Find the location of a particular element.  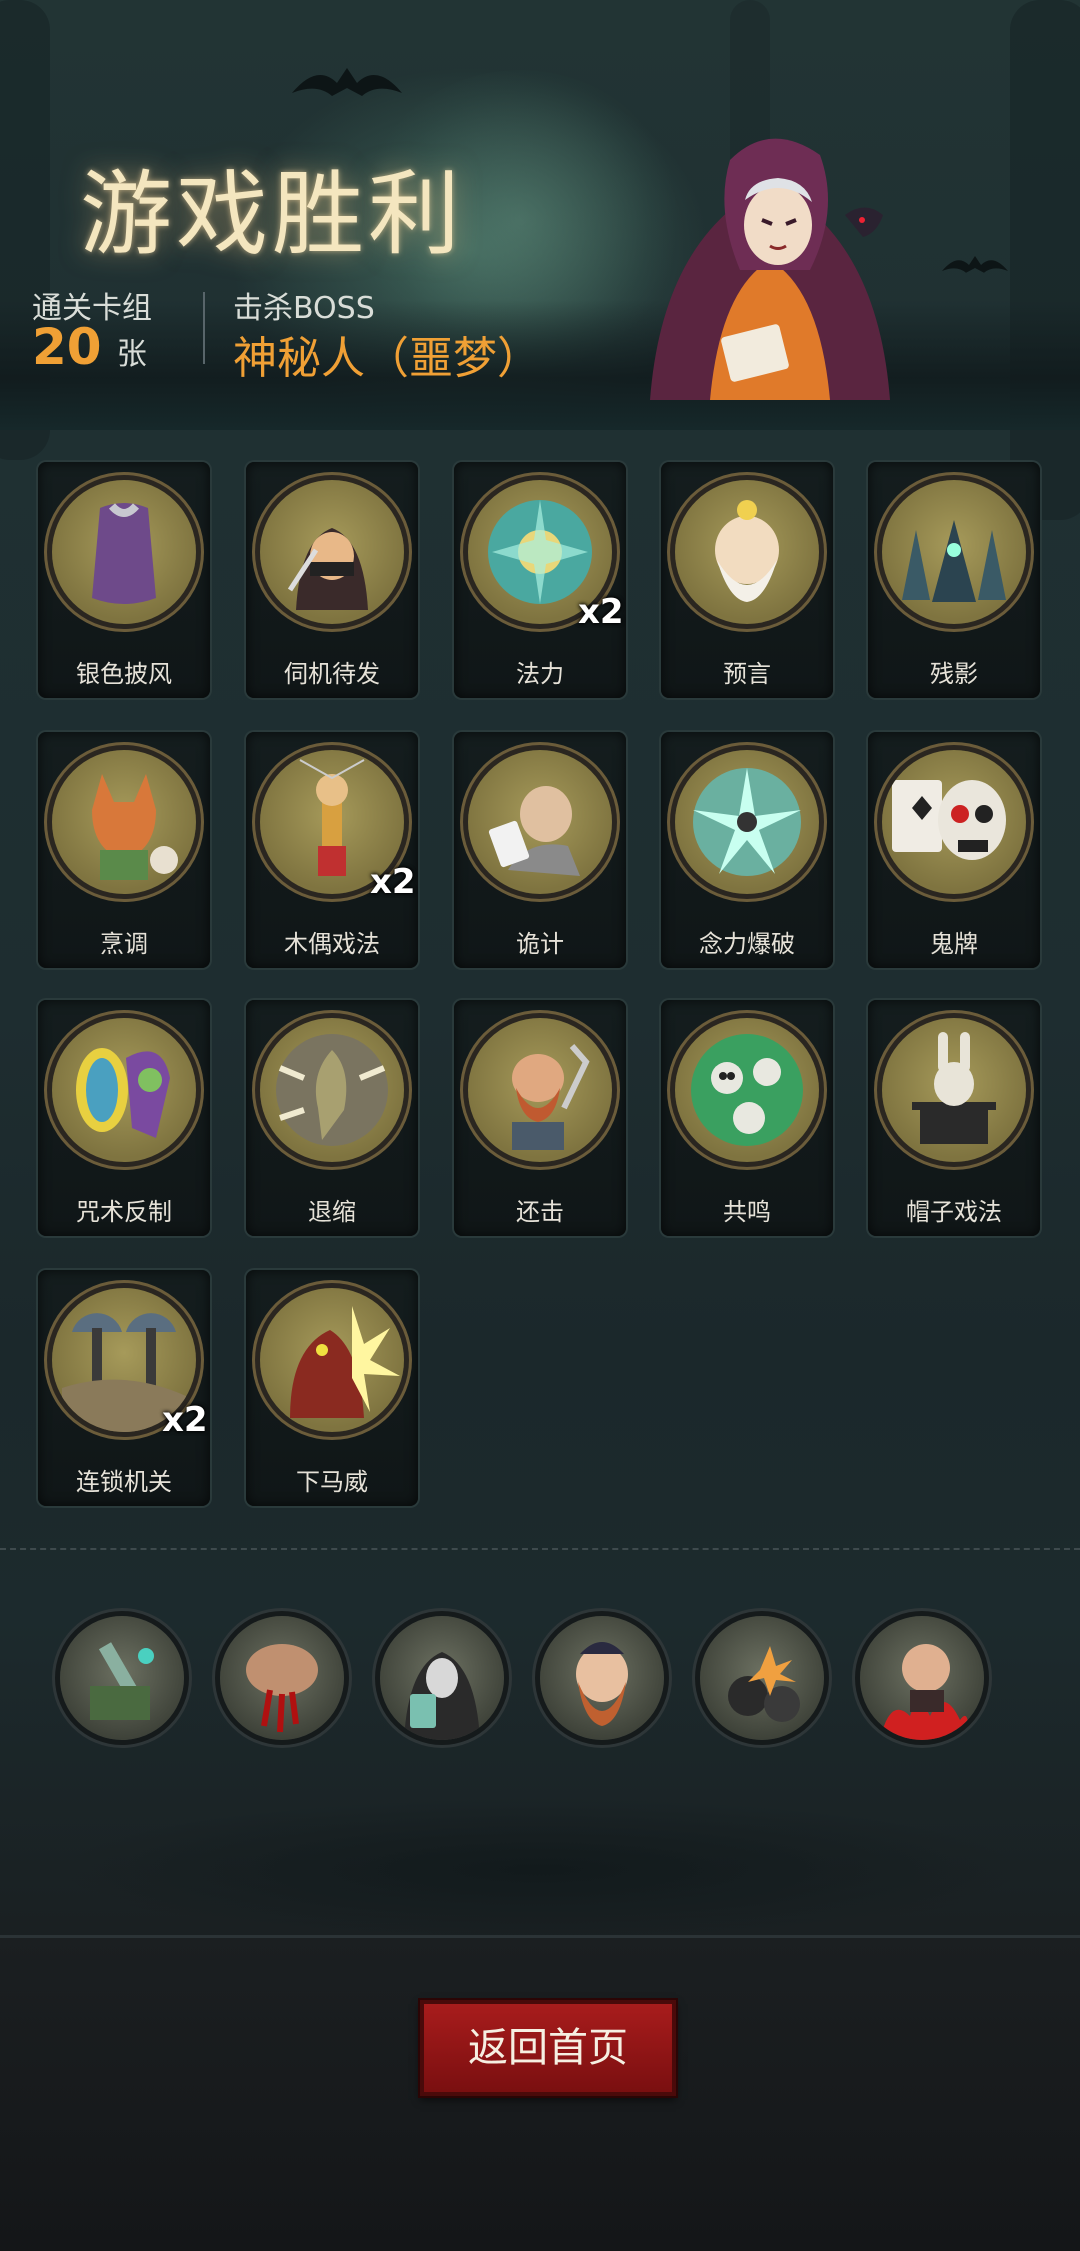

deck-card: 帽子戏法 is located at coordinates (954, 1118).